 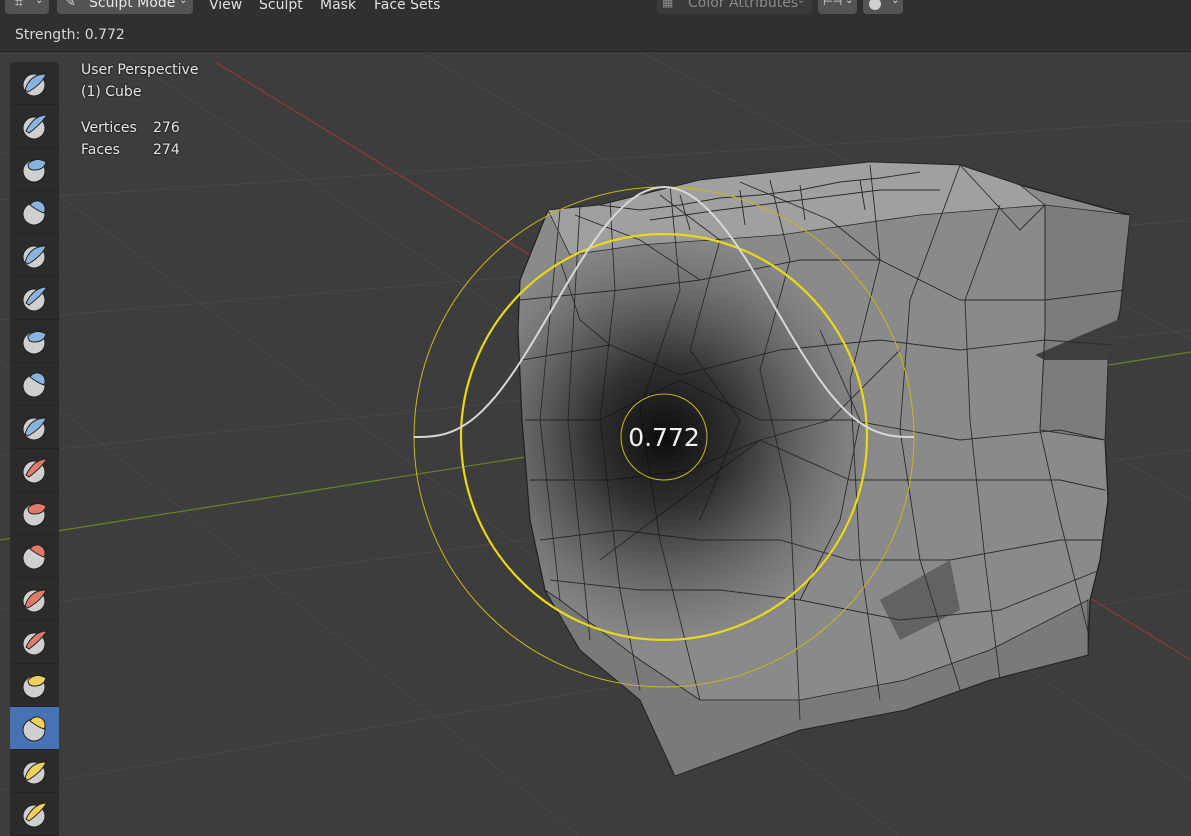 I want to click on tool-pinch-brush, so click(x=34, y=685).